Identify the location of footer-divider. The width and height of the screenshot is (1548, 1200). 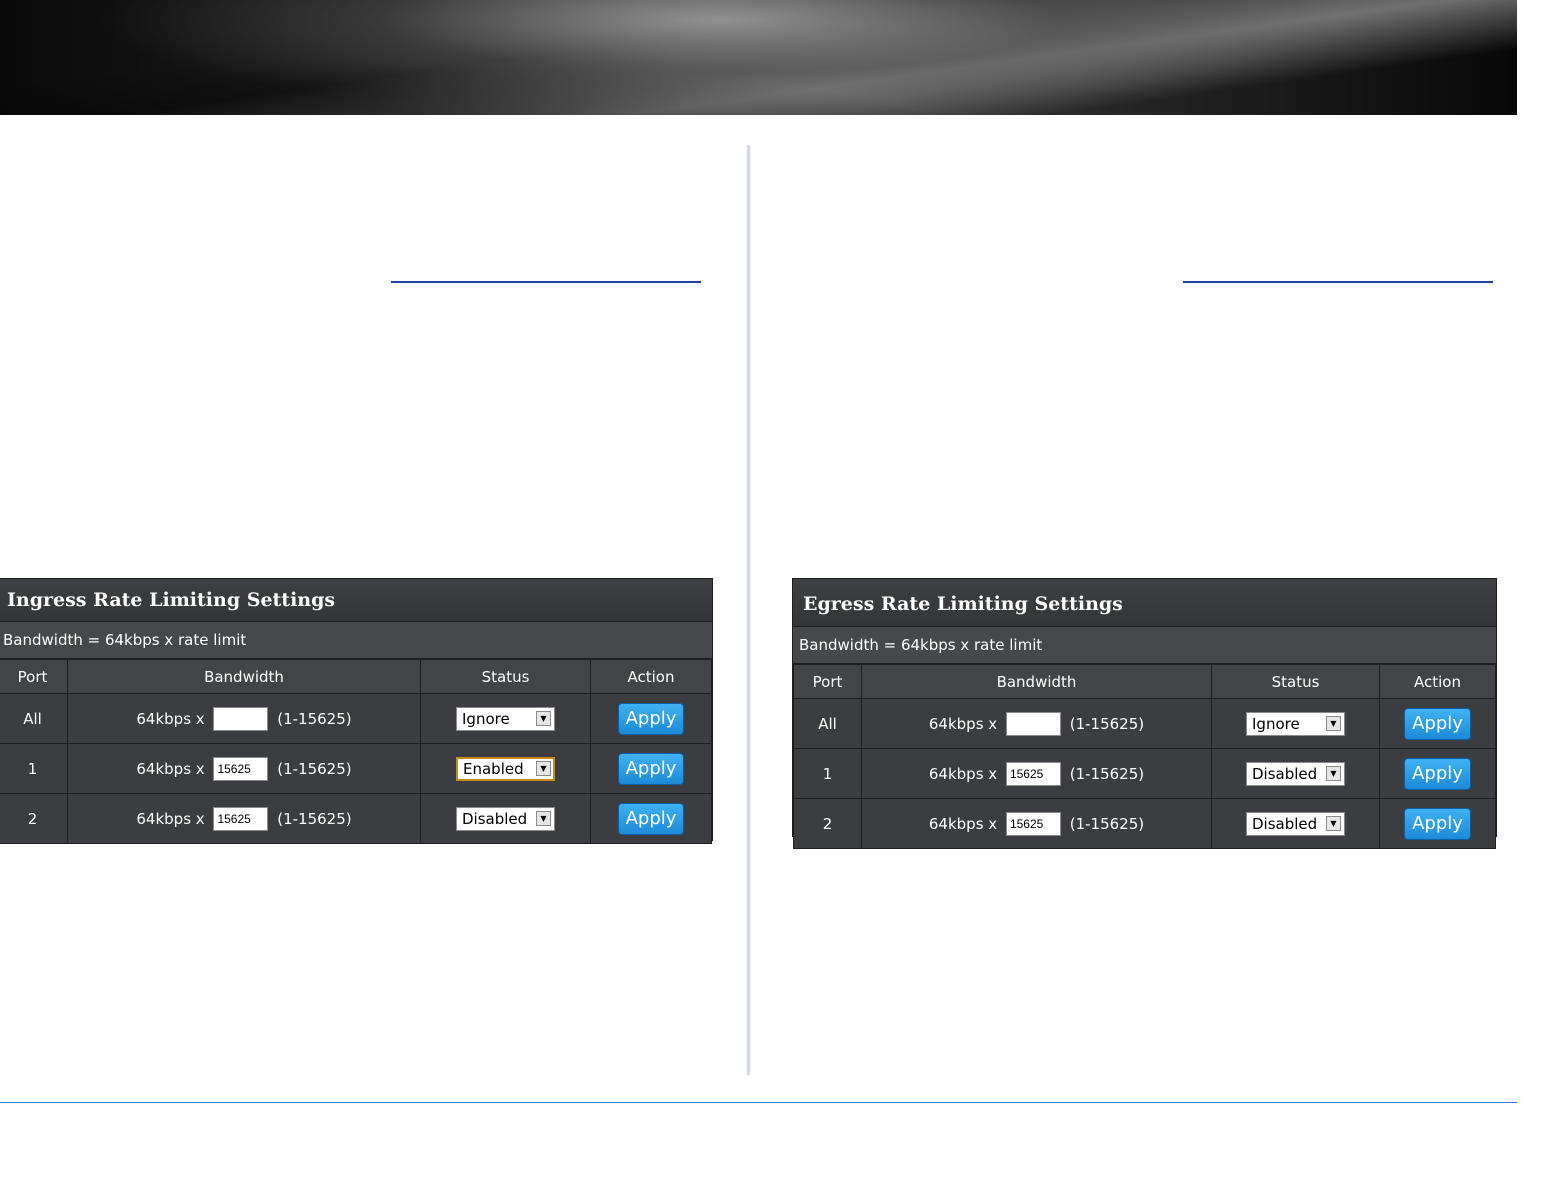
(758, 1102).